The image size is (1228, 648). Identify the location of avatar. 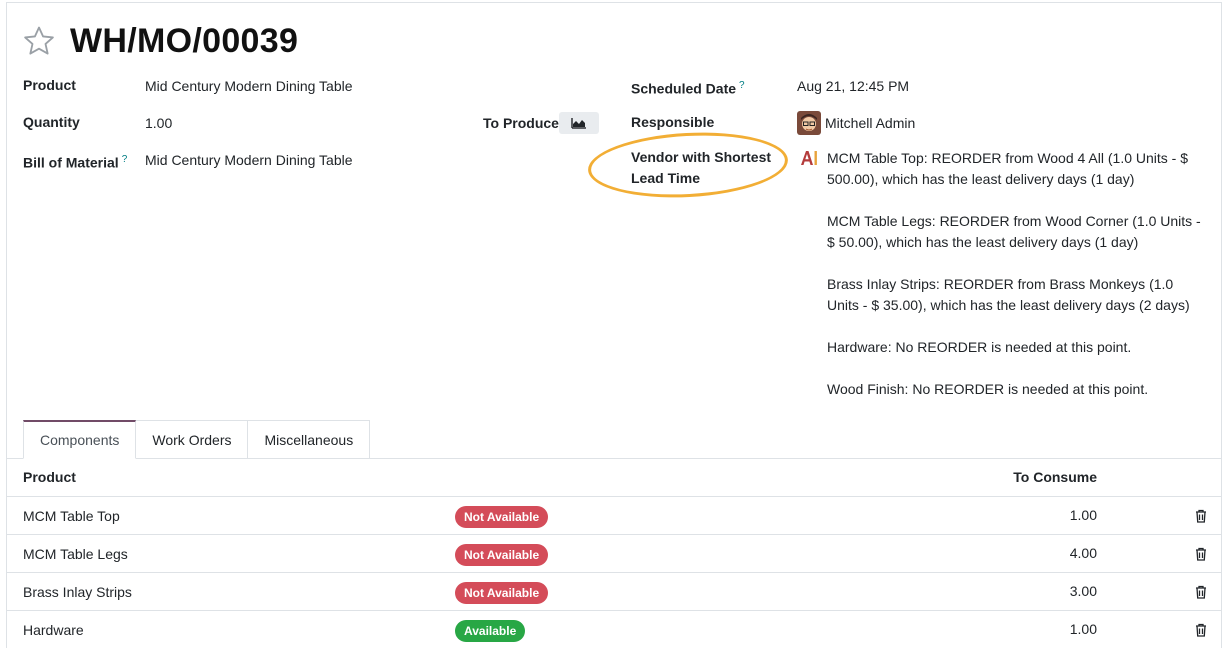
(809, 123).